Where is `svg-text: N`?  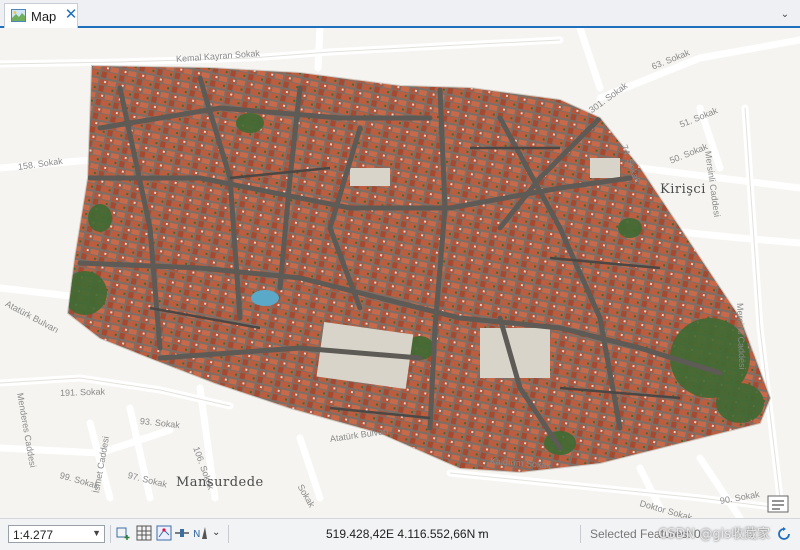
svg-text: N is located at coordinates (196, 534).